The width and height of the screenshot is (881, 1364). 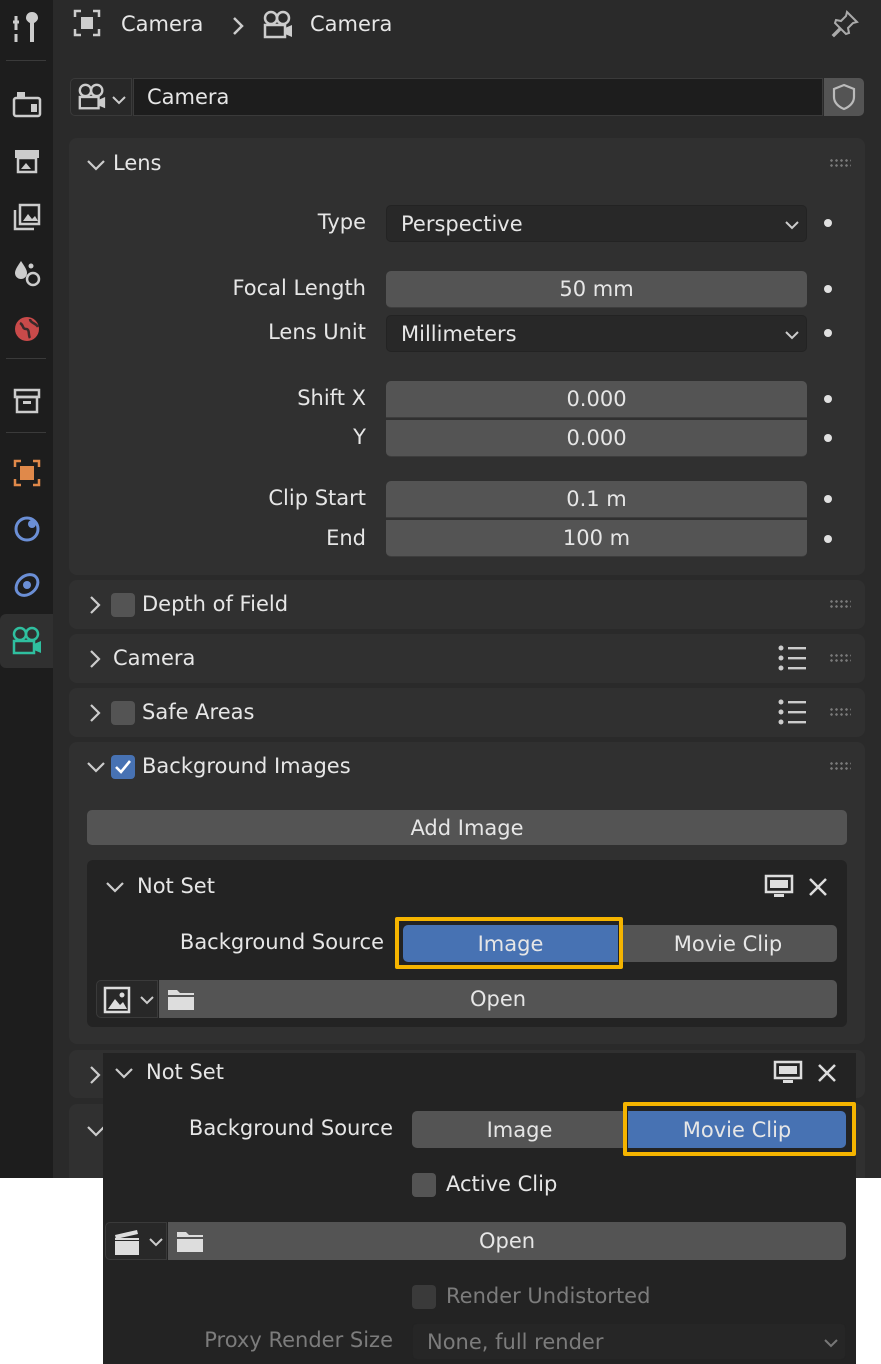 What do you see at coordinates (515, 1341) in the screenshot?
I see `dropdown-value: None, full render` at bounding box center [515, 1341].